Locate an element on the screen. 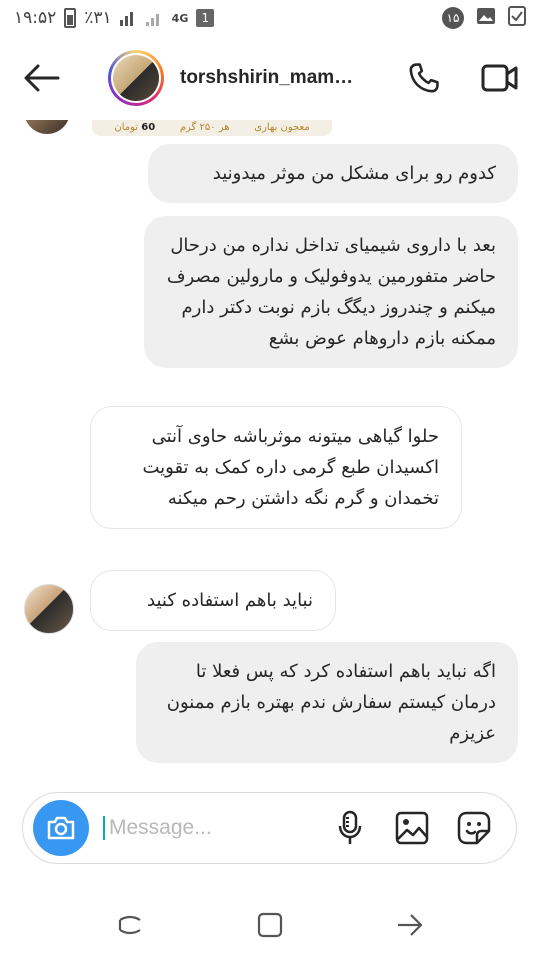  gallery-button is located at coordinates (412, 828).